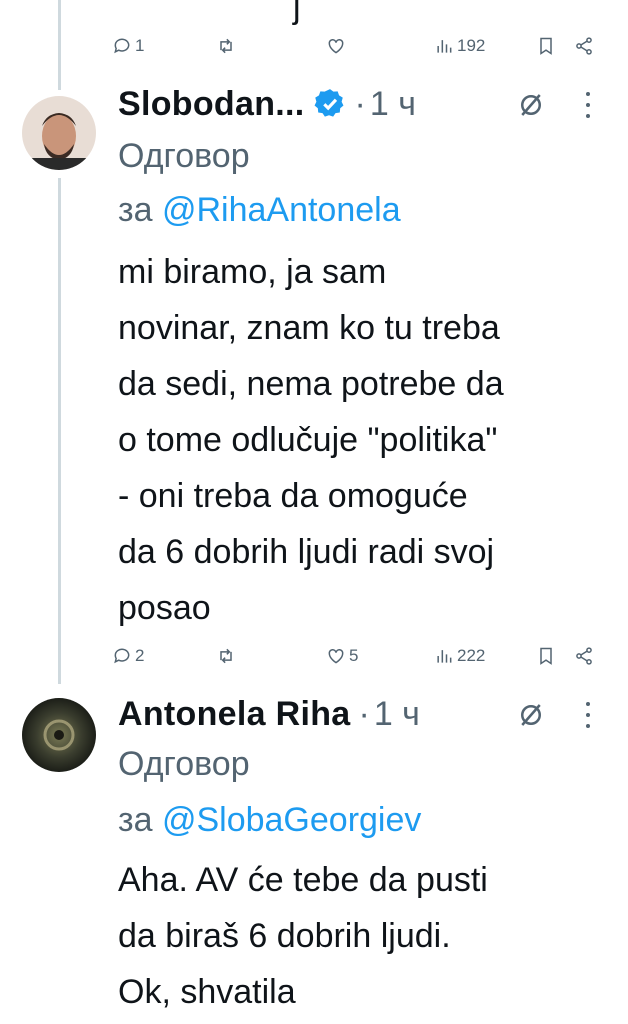  I want to click on avatar-slobodan, so click(59, 133).